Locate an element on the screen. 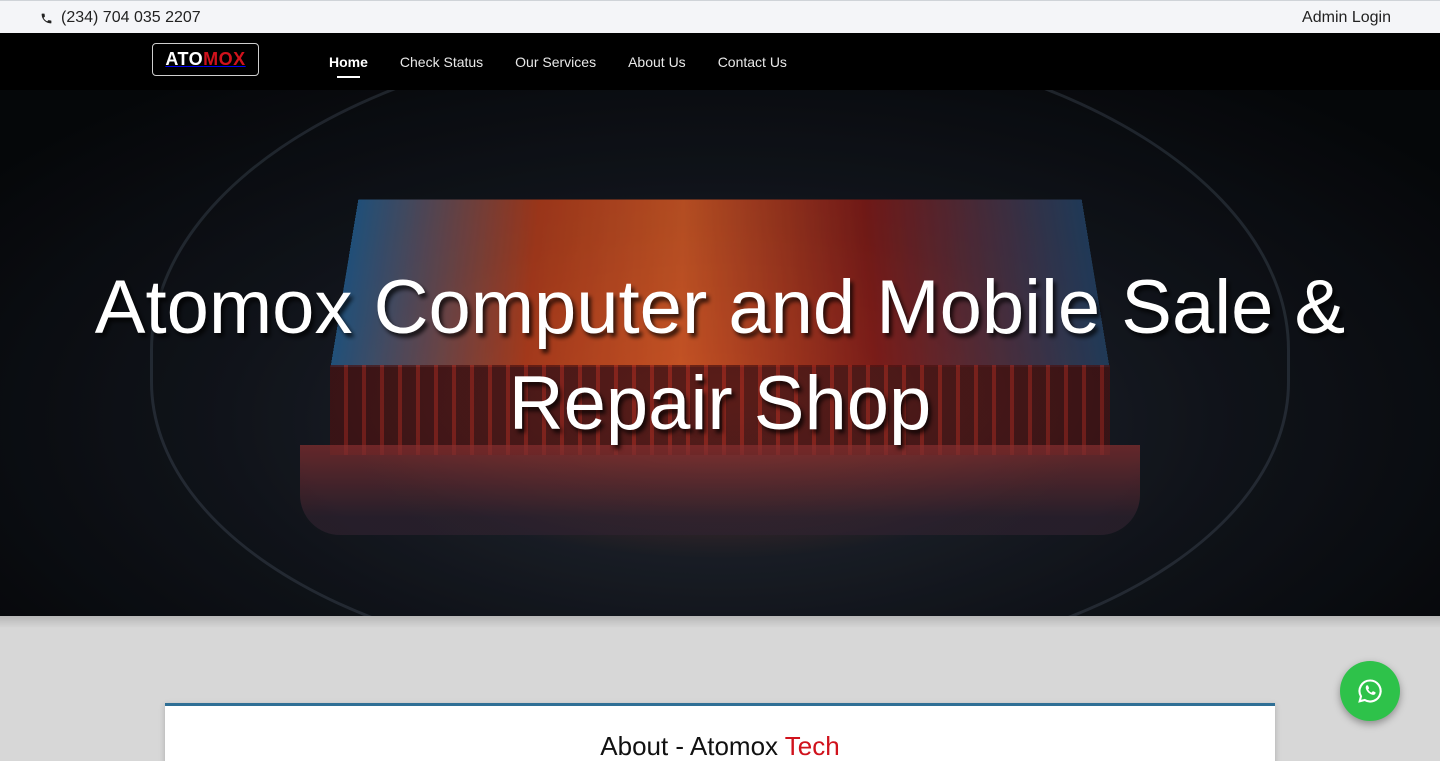 The height and width of the screenshot is (761, 1440). nav-item-check-status: Check Status is located at coordinates (441, 62).